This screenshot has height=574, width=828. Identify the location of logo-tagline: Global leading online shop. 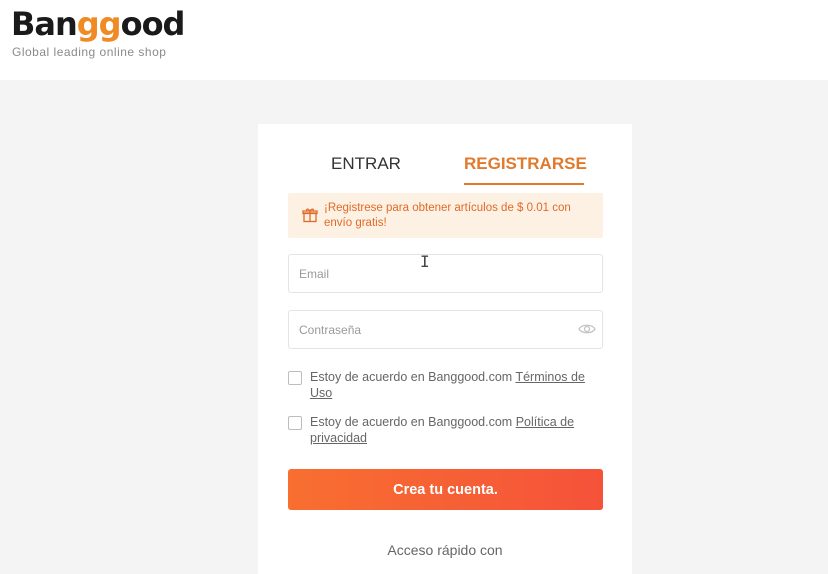
(89, 52).